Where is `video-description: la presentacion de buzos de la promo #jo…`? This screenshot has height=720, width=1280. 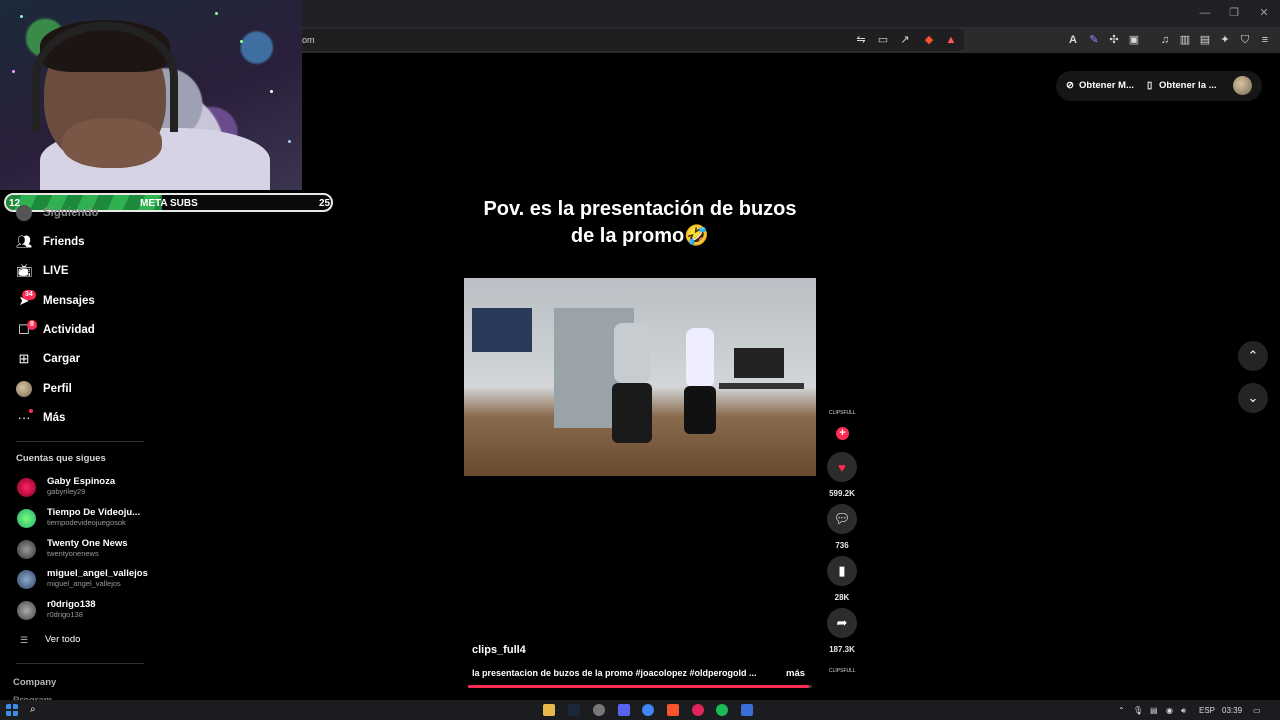
video-description: la presentacion de buzos de la promo #jo… is located at coordinates (614, 673).